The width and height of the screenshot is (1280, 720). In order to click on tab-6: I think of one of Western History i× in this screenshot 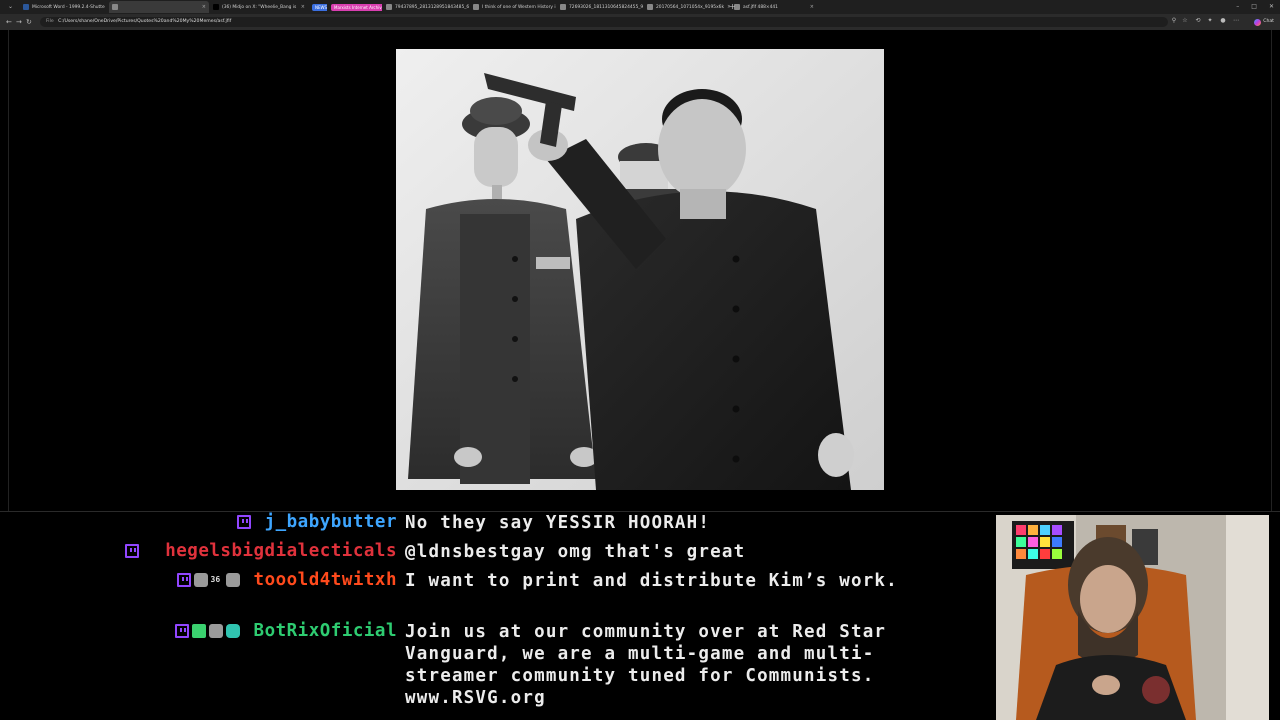, I will do `click(513, 7)`.